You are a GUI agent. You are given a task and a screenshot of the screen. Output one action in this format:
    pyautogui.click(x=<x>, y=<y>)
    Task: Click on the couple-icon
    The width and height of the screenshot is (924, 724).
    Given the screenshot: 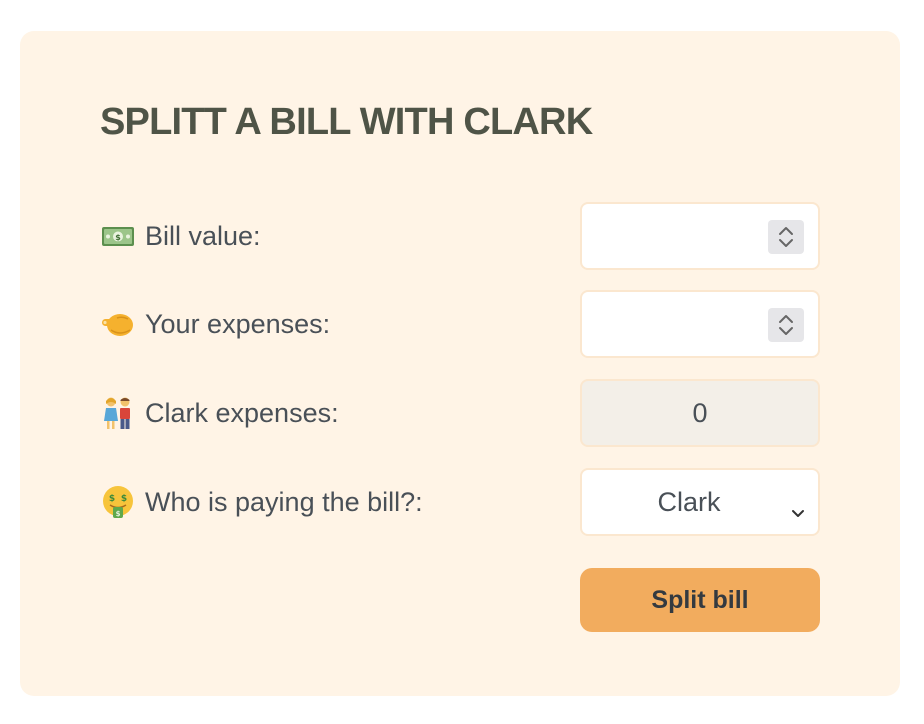 What is the action you would take?
    pyautogui.click(x=118, y=413)
    